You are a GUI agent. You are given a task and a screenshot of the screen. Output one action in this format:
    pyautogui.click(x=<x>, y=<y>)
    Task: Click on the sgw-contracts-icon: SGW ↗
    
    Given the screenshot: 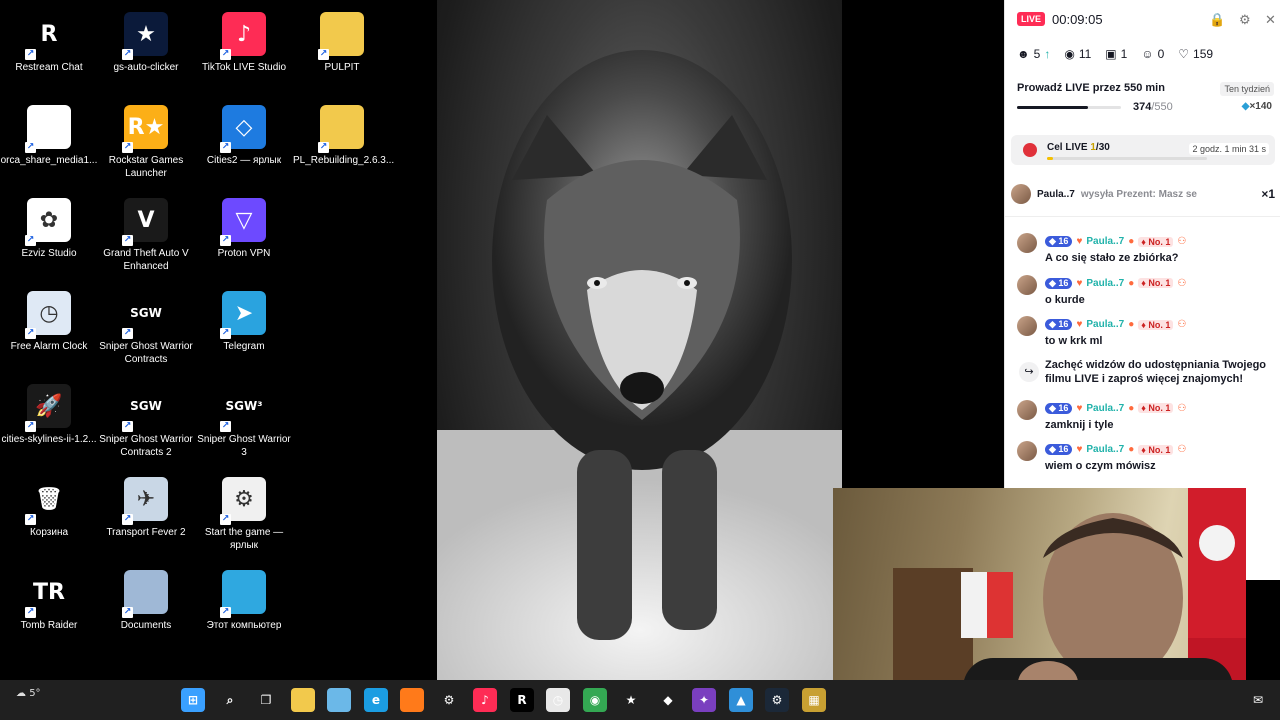 What is the action you would take?
    pyautogui.click(x=145, y=315)
    